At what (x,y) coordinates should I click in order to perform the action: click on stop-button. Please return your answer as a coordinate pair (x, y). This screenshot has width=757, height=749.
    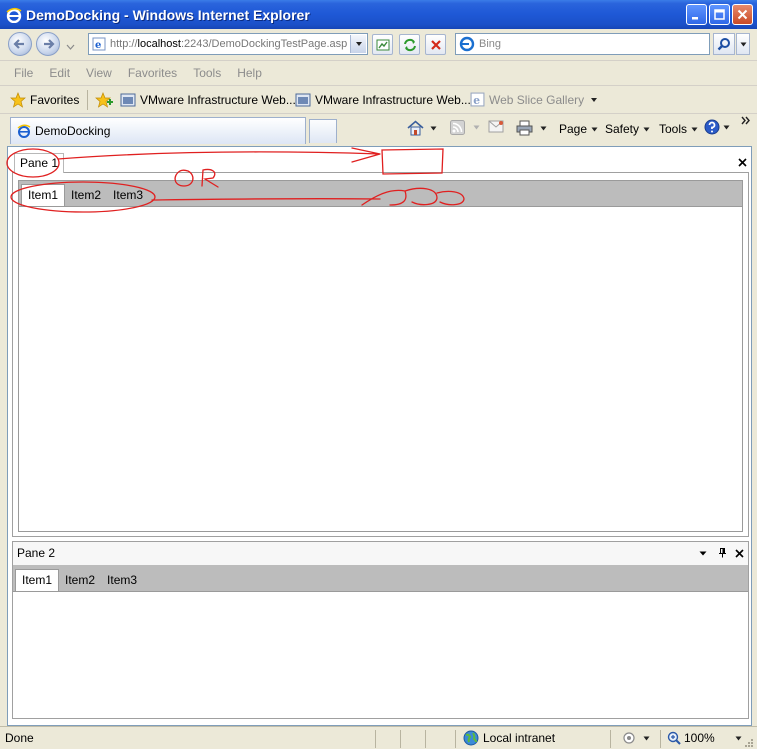
    Looking at the image, I should click on (435, 44).